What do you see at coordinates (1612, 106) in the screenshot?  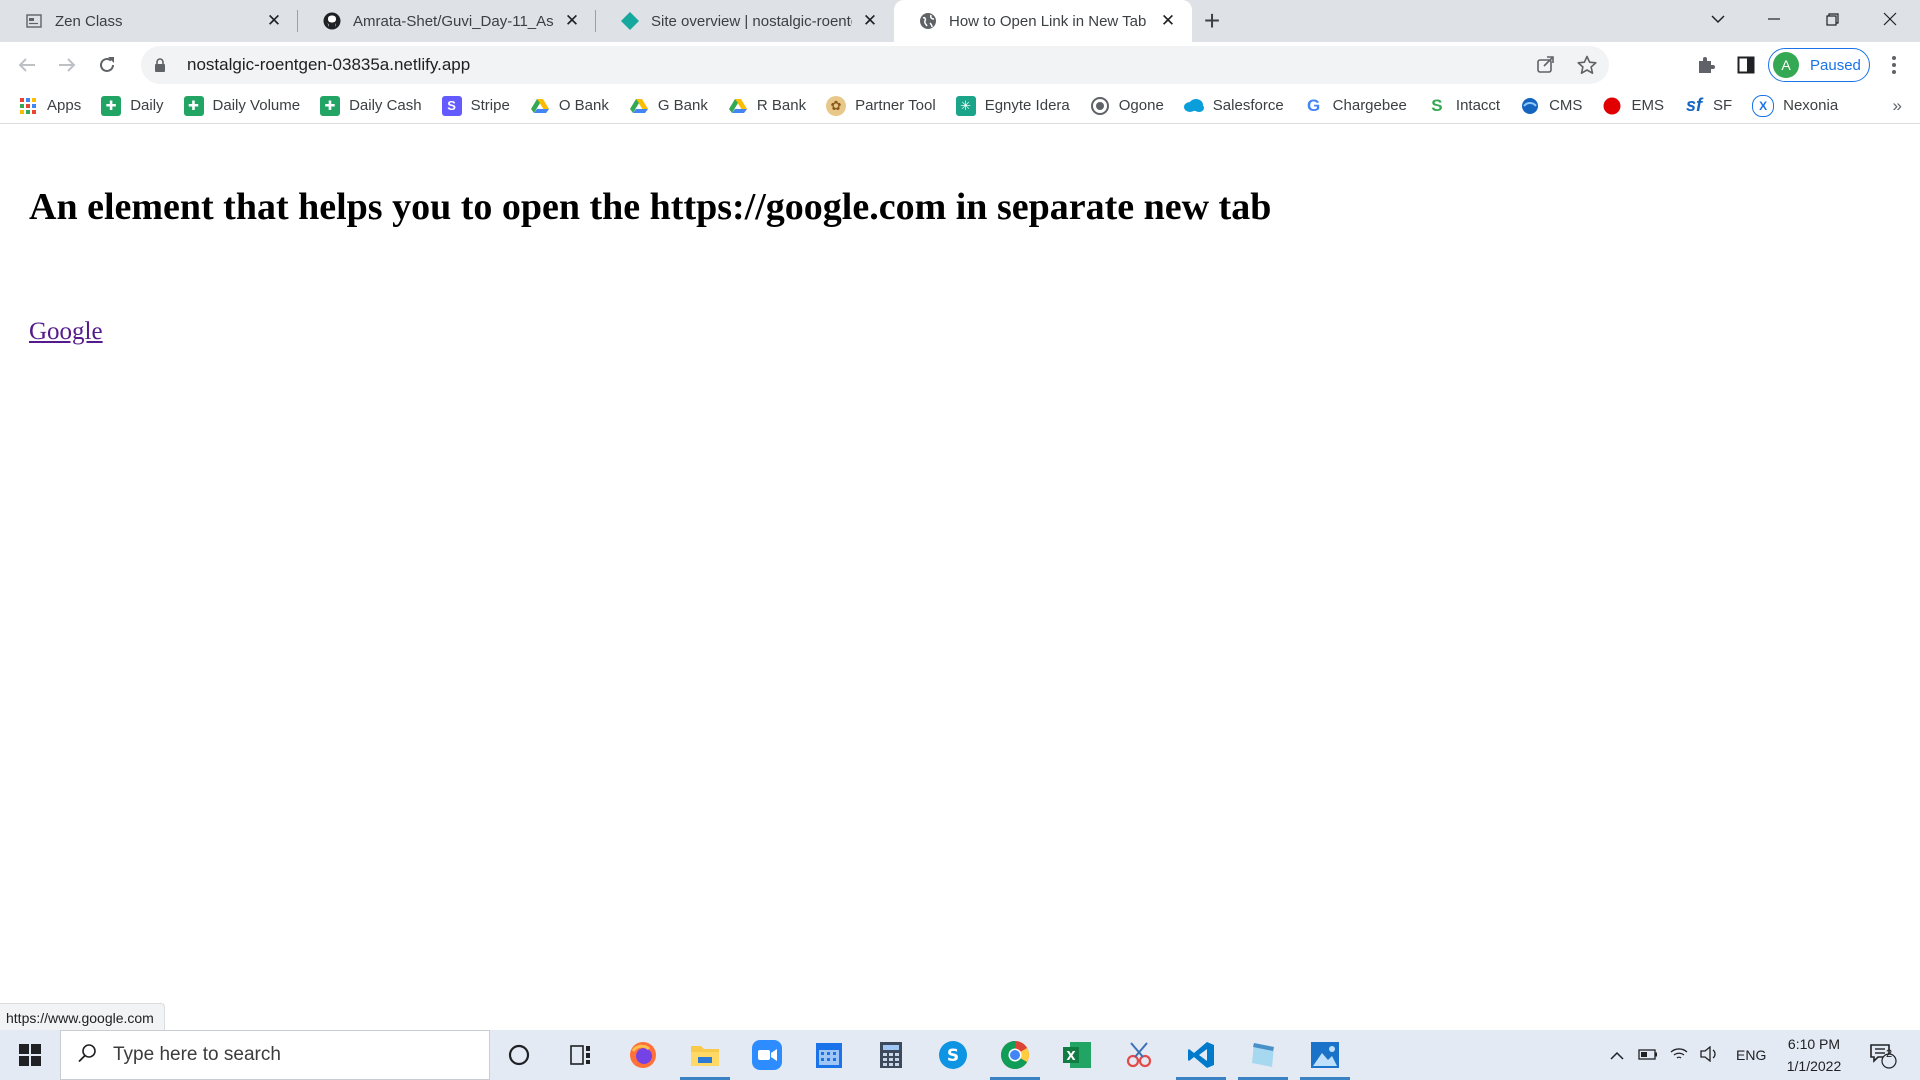 I see `ems-icon` at bounding box center [1612, 106].